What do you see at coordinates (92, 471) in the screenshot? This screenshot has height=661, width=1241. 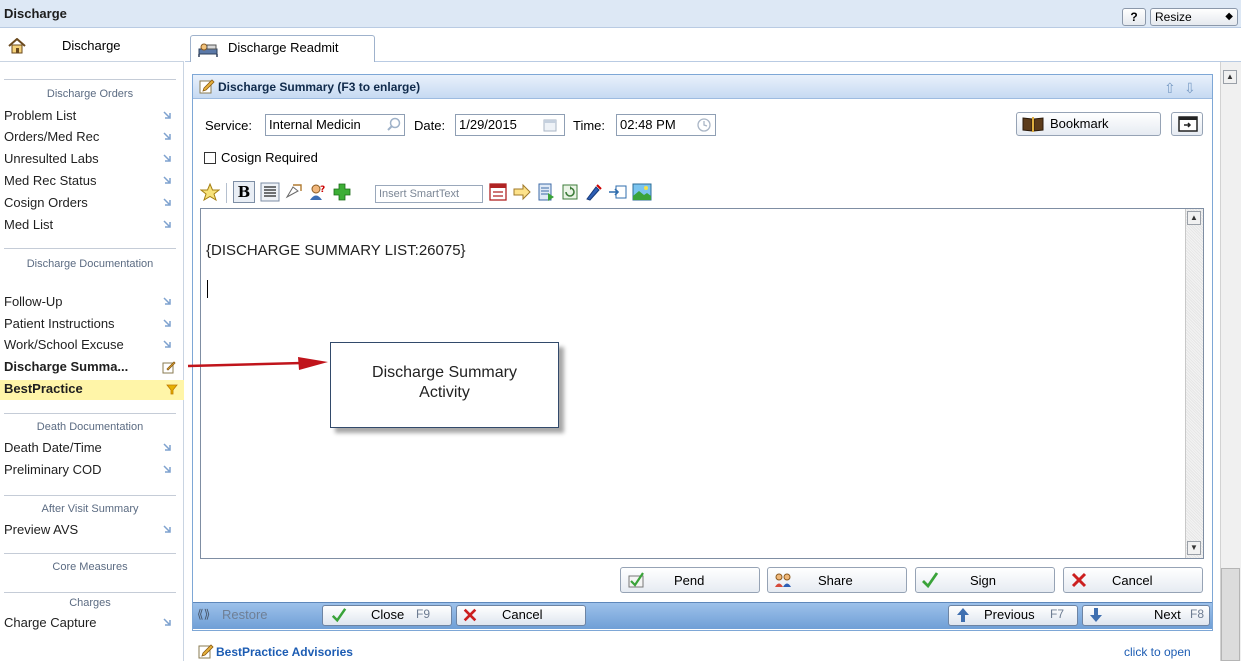 I see `sidebar-item-preliminary-cod: Preliminary COD` at bounding box center [92, 471].